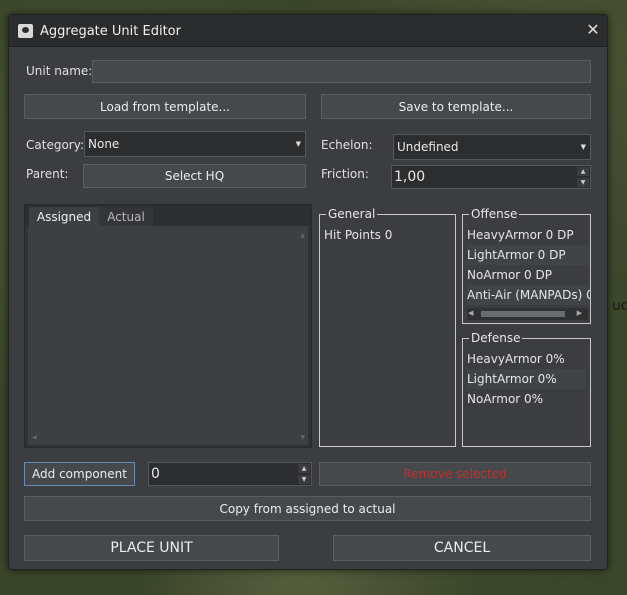  What do you see at coordinates (528, 255) in the screenshot?
I see `offense-stat-row: LightArmor 0 DP` at bounding box center [528, 255].